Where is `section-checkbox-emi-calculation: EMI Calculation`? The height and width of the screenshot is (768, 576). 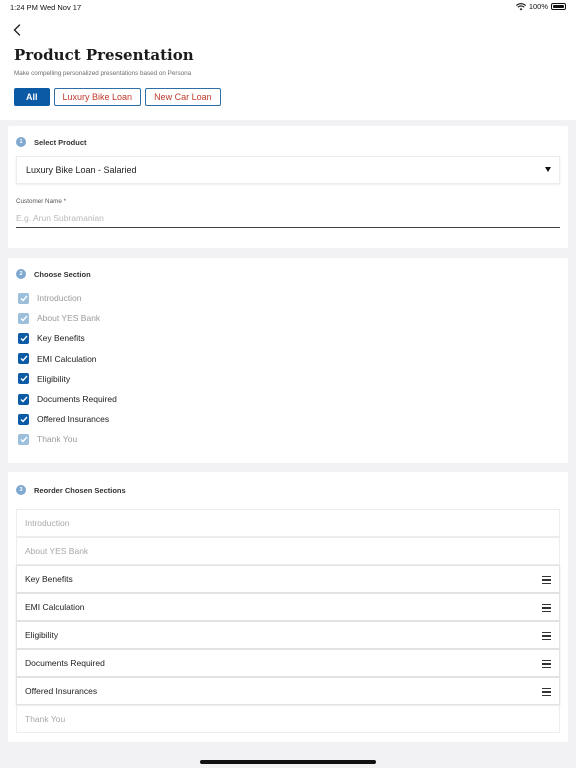
section-checkbox-emi-calculation: EMI Calculation is located at coordinates (67, 359).